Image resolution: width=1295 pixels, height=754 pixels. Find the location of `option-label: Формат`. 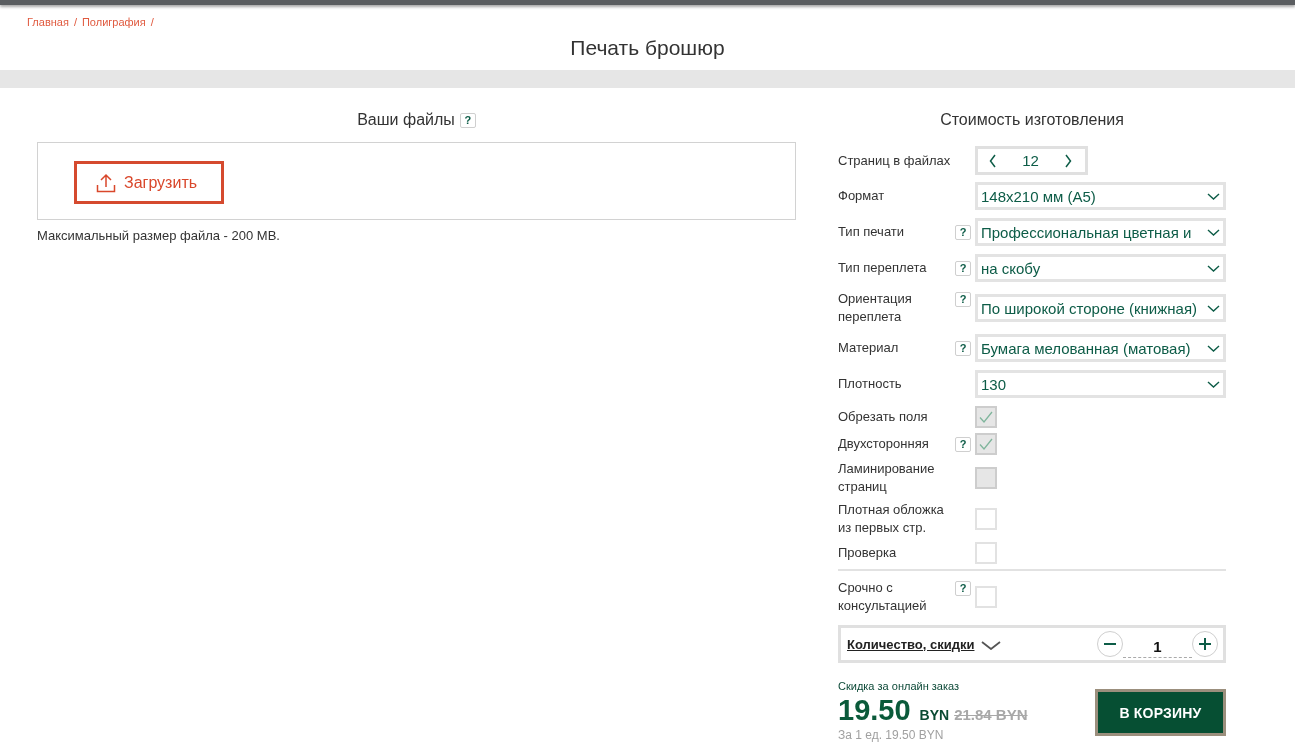

option-label: Формат is located at coordinates (862, 196).